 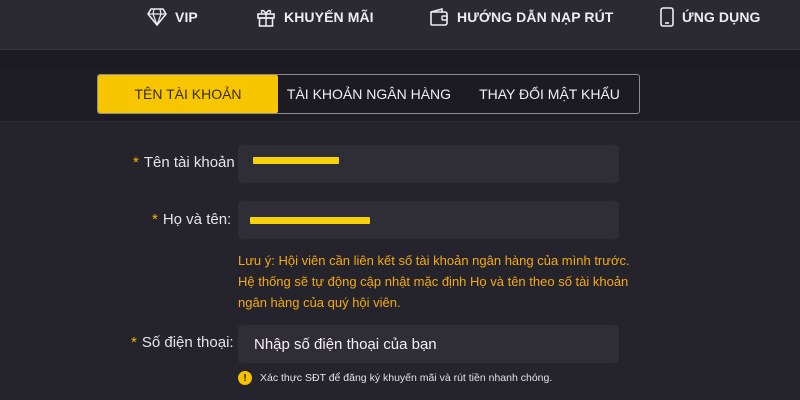 I want to click on nav-item-deposit-withdraw-guide: HƯỚNG DẪN NẠP RÚT, so click(x=521, y=17).